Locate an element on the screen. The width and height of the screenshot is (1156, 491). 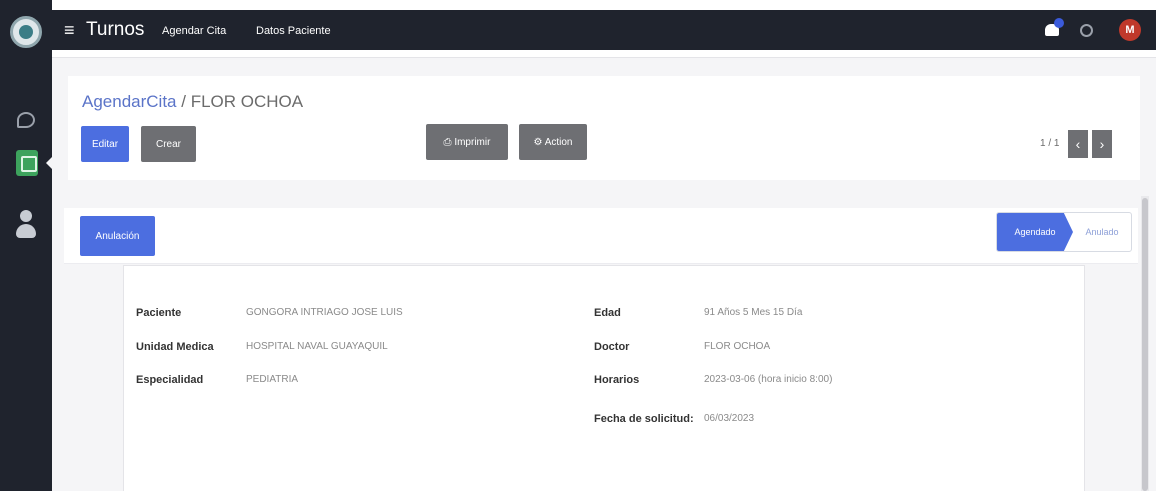
unidad-medica-value: HOSPITAL NAVAL GUAYAQUIL is located at coordinates (317, 346).